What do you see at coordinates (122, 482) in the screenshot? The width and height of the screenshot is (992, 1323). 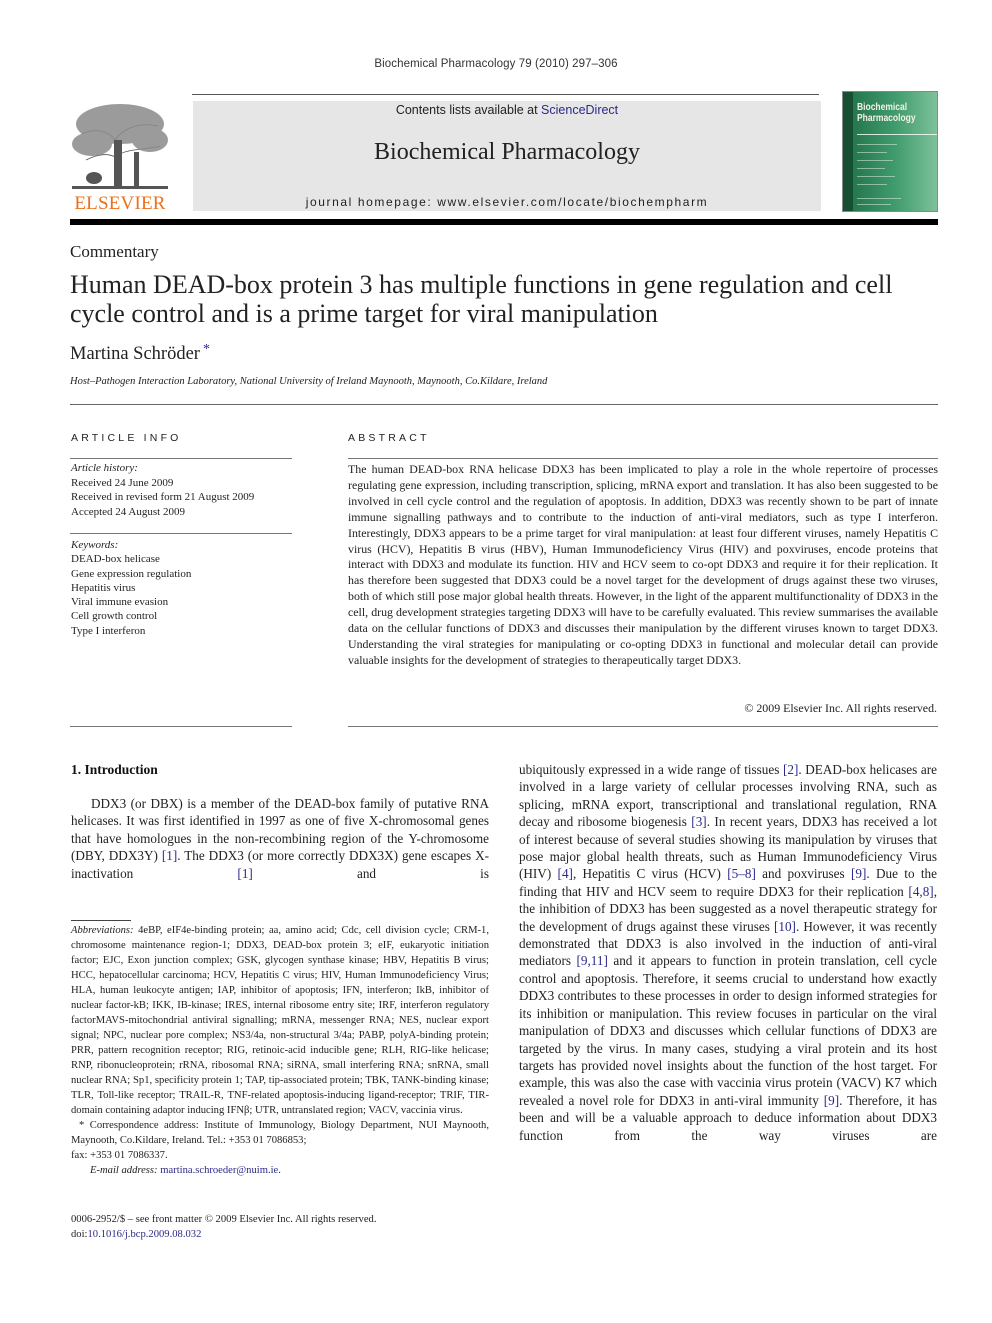 I see `history-received: Received 24 June 2009` at bounding box center [122, 482].